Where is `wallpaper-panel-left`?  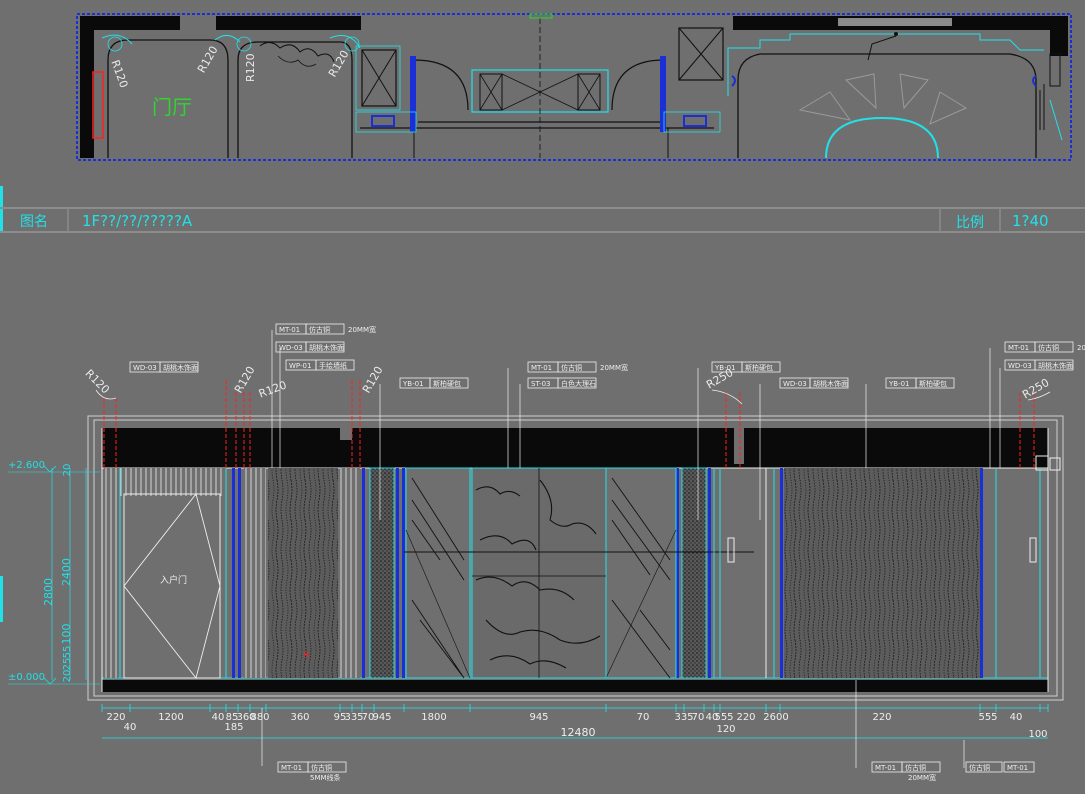
wallpaper-panel-left is located at coordinates (303, 573).